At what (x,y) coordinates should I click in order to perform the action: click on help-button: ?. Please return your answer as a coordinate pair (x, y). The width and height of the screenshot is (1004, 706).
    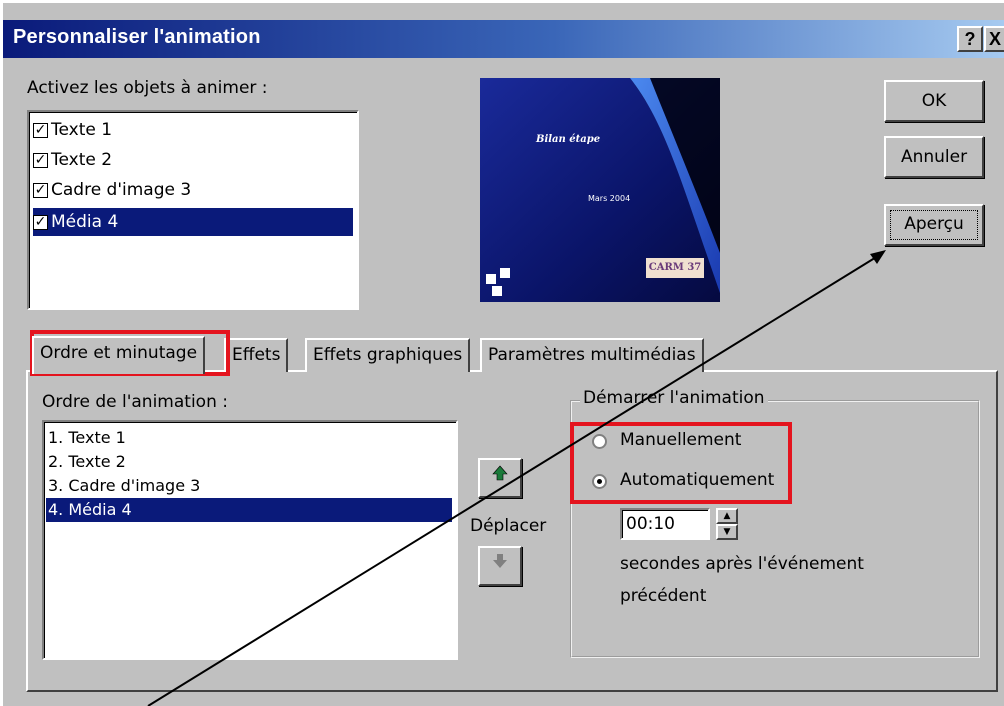
    Looking at the image, I should click on (970, 39).